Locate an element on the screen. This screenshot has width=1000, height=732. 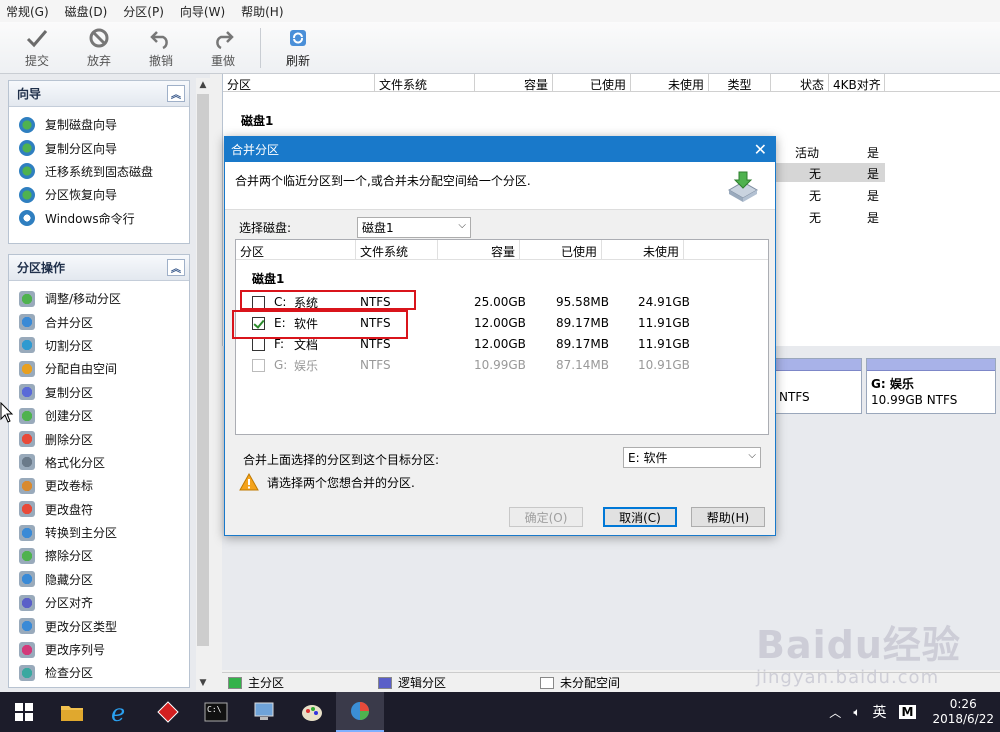
list-col-used: 已使用 is located at coordinates (561, 249).